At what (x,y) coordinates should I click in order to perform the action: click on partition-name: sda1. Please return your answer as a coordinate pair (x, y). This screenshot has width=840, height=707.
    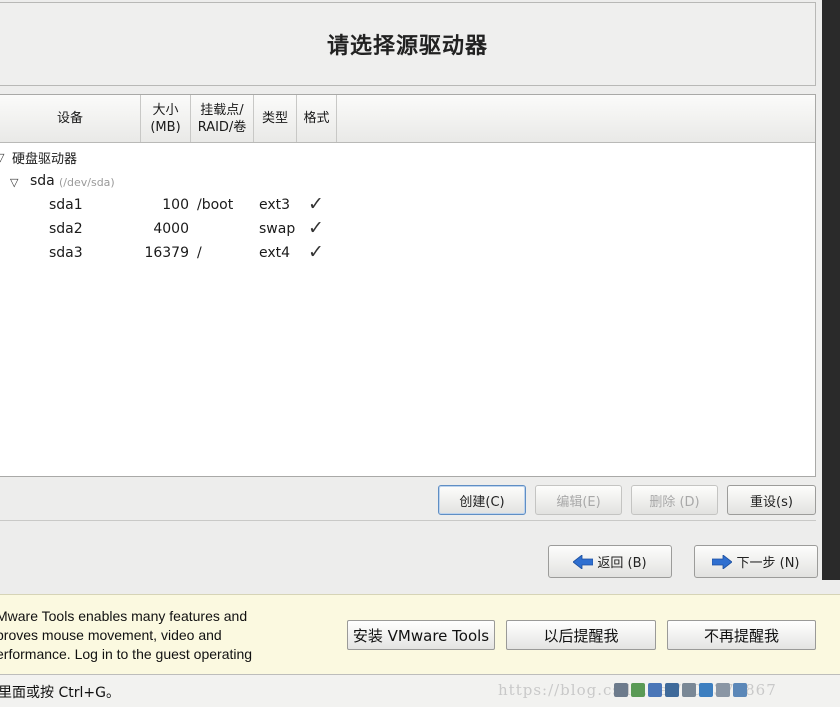
    Looking at the image, I should click on (66, 205).